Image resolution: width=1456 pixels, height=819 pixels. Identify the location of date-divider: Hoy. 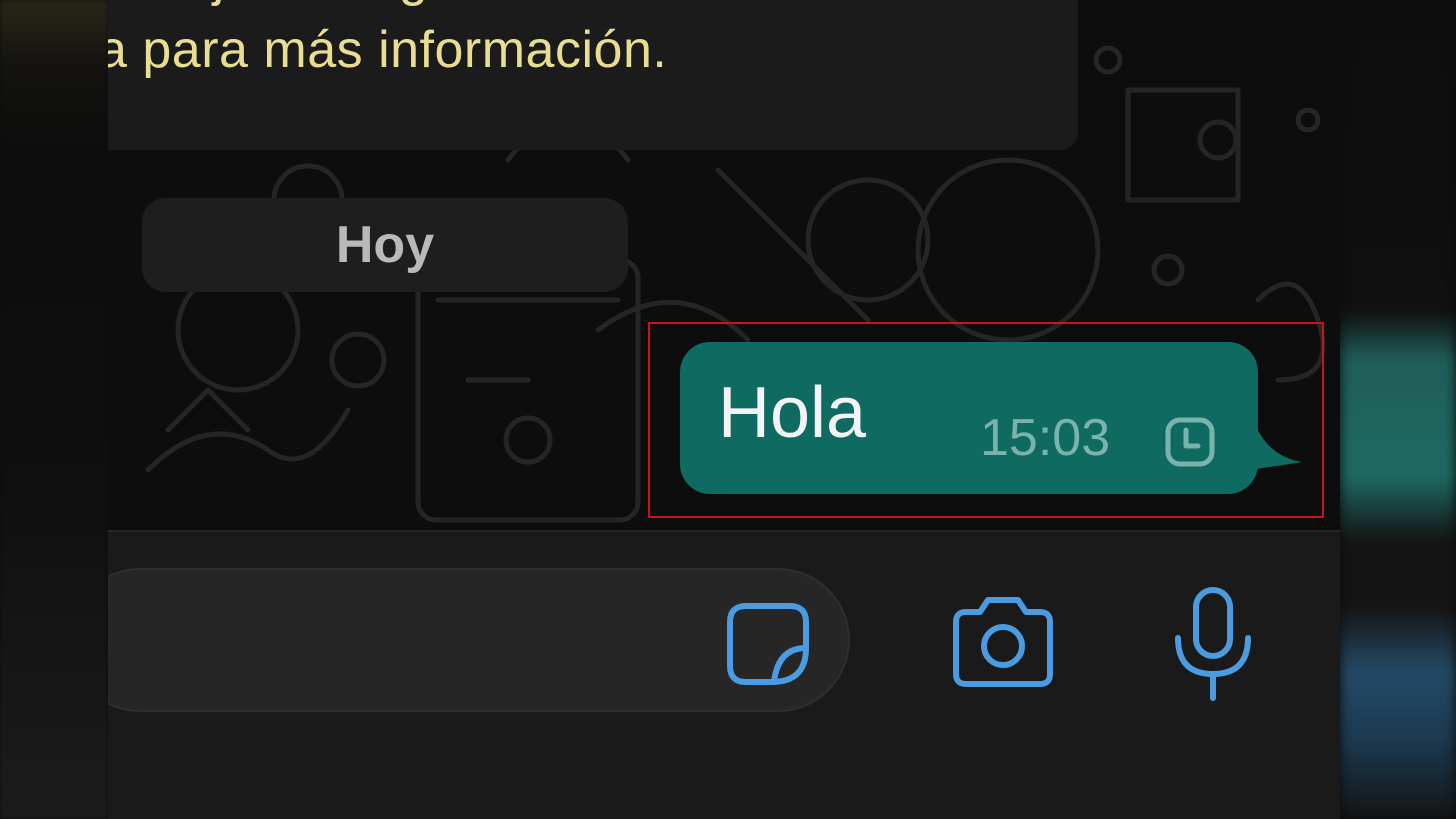
(385, 245).